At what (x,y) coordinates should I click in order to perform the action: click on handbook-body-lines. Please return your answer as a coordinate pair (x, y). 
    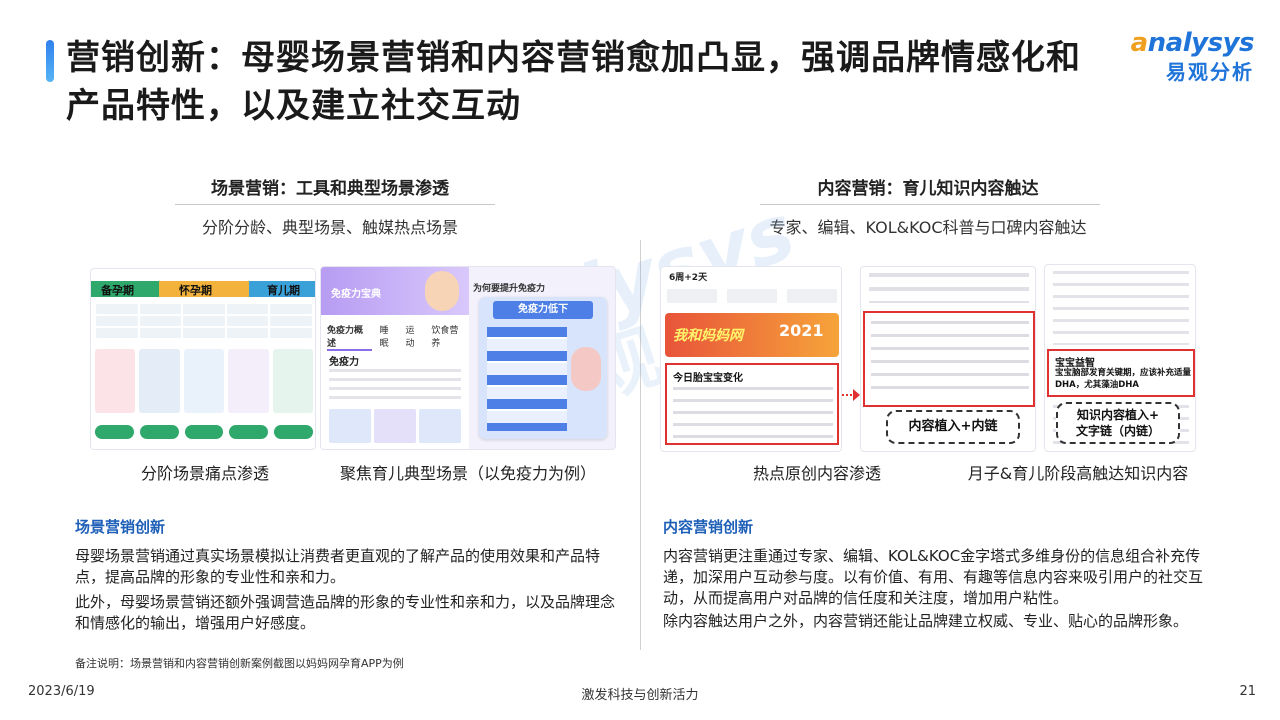
    Looking at the image, I should click on (395, 387).